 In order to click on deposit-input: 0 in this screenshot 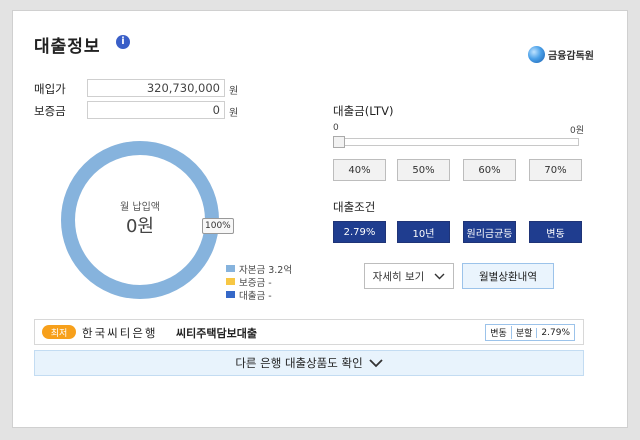, I will do `click(156, 110)`.